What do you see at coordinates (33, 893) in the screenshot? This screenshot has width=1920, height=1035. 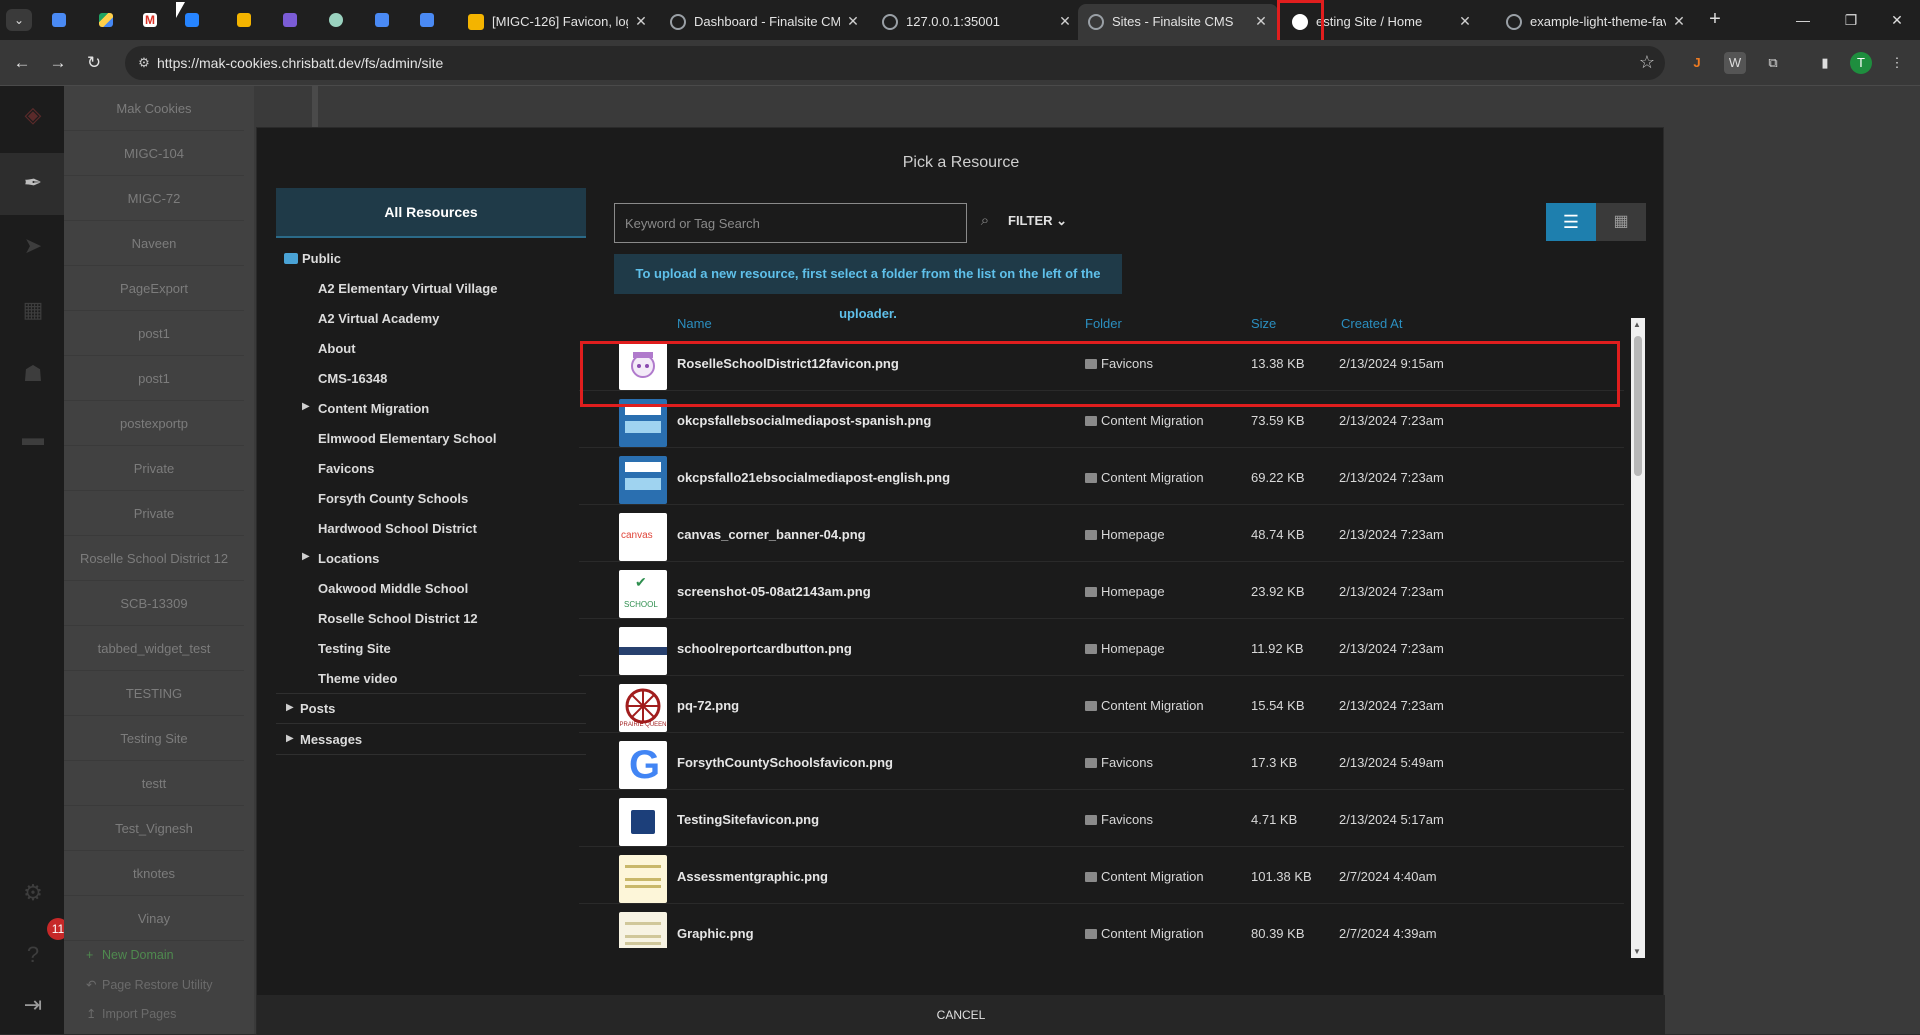 I see `gear-icon: ⚙` at bounding box center [33, 893].